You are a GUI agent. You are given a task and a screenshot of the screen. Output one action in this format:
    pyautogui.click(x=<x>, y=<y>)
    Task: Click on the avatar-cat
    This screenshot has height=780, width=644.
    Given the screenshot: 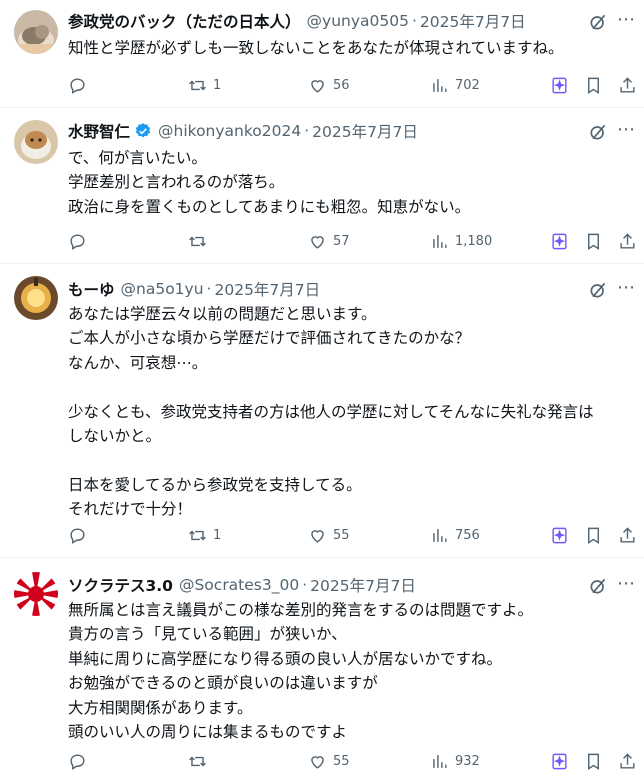 What is the action you would take?
    pyautogui.click(x=36, y=32)
    